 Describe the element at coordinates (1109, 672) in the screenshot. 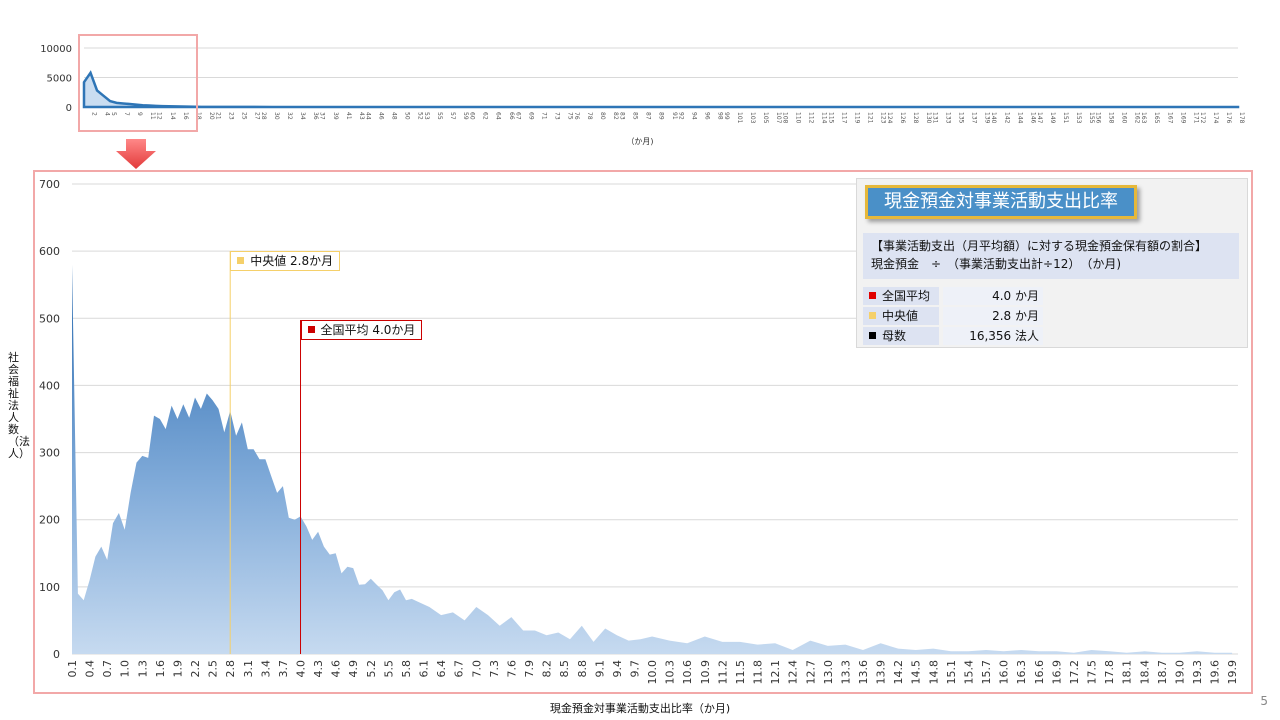

I see `detail-x-tick-label: 17.8` at that location.